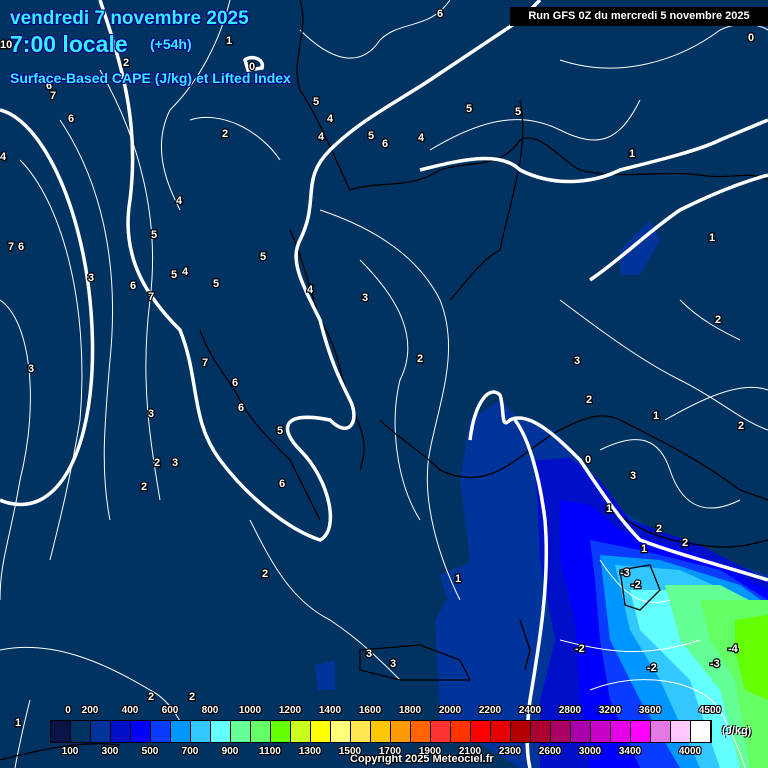  I want to click on legend-top-label: 1400, so click(330, 710).